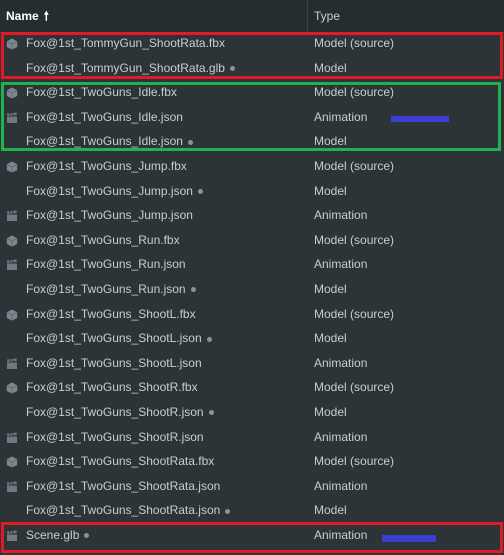 Image resolution: width=504 pixels, height=555 pixels. I want to click on file-name: Fox@1st_TwoGuns_ShootR.fbx, so click(112, 387).